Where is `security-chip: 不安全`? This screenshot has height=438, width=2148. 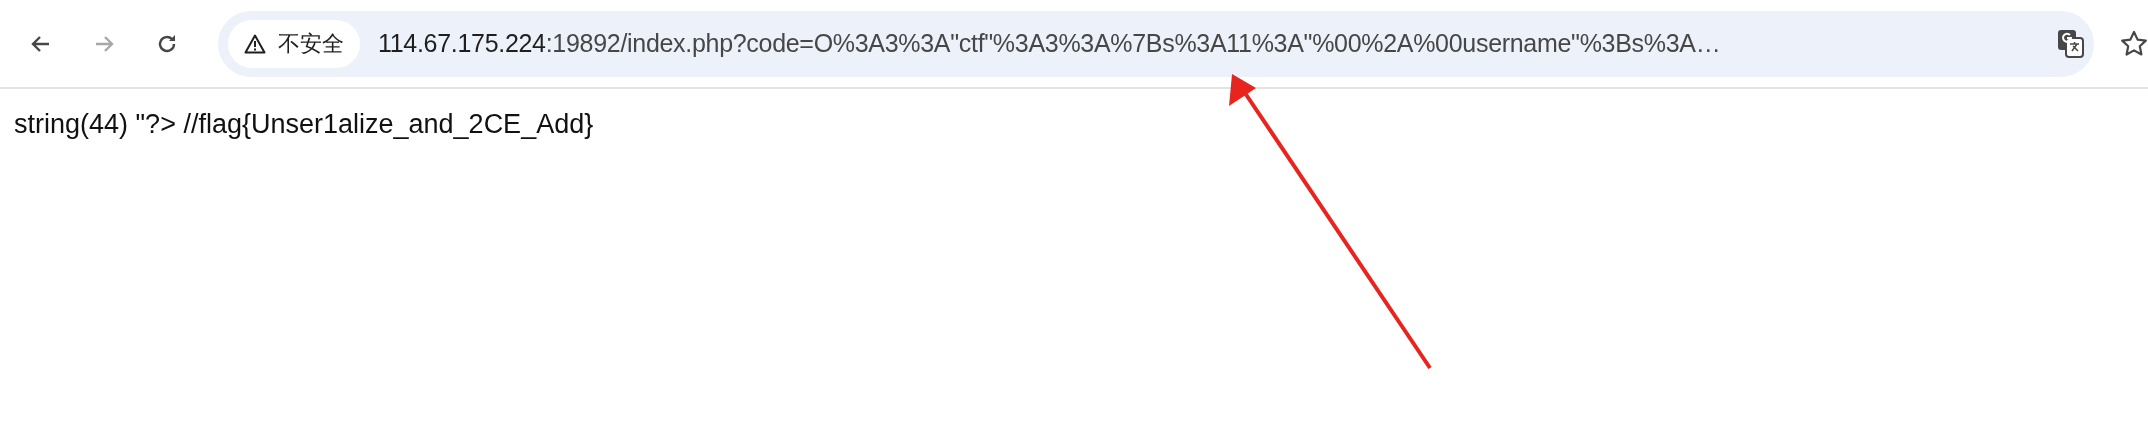
security-chip: 不安全 is located at coordinates (294, 43).